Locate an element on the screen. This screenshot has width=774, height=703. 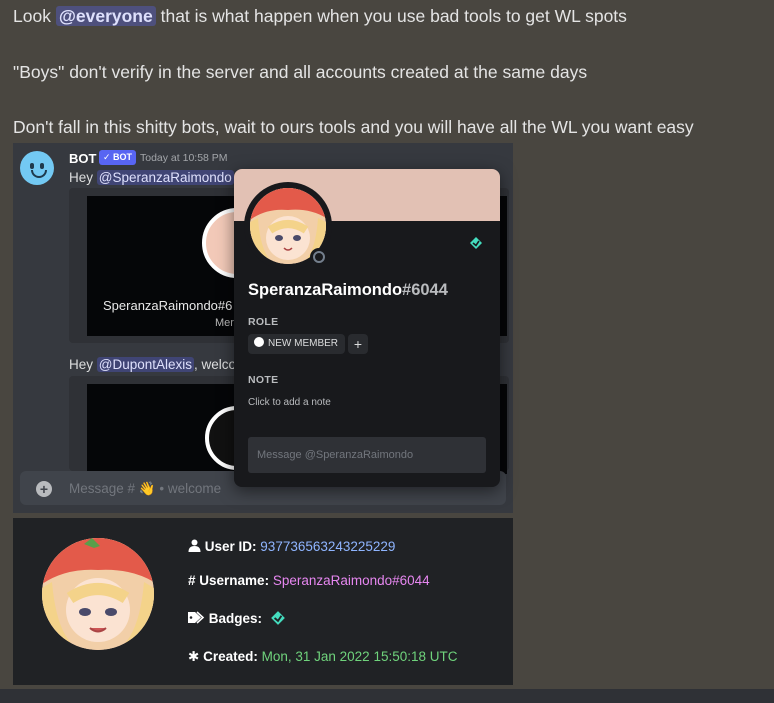
role-color-dot is located at coordinates (259, 342).